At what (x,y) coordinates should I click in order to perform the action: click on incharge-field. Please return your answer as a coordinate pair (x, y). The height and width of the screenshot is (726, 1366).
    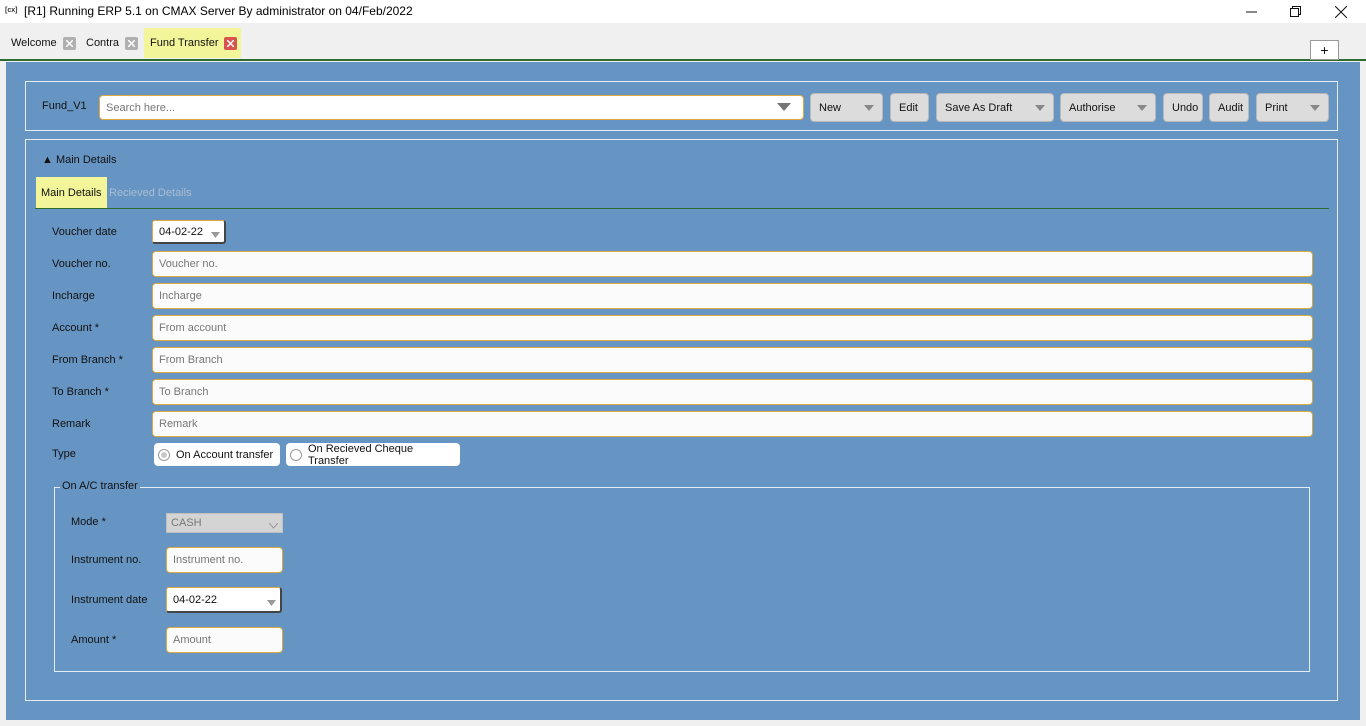
    Looking at the image, I should click on (732, 296).